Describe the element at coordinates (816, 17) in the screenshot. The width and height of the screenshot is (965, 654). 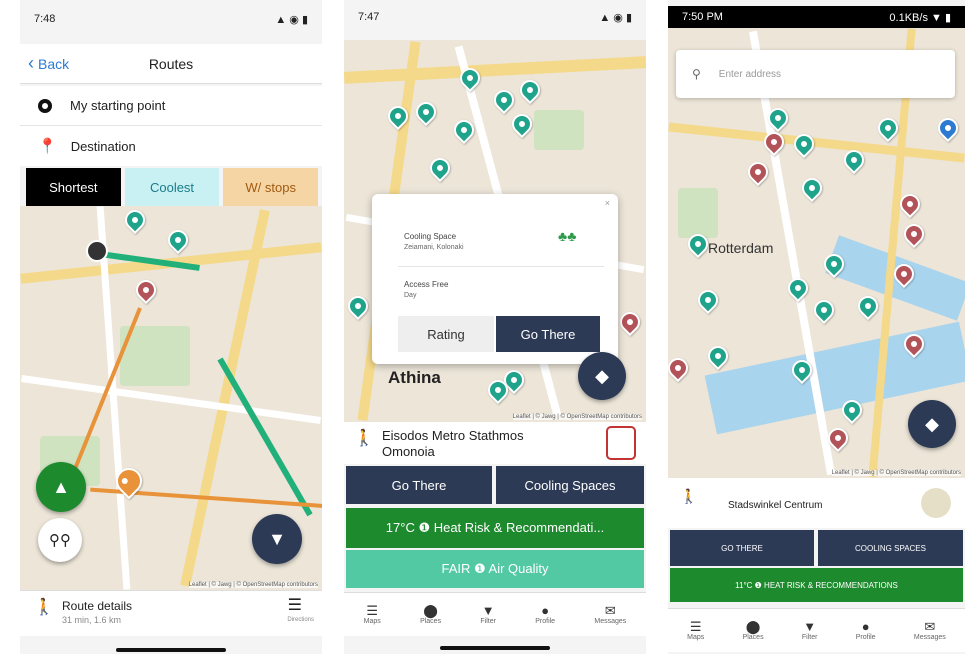
I see `status-bar: 7:50 PM 0.1KB/s ▼ ▮` at that location.